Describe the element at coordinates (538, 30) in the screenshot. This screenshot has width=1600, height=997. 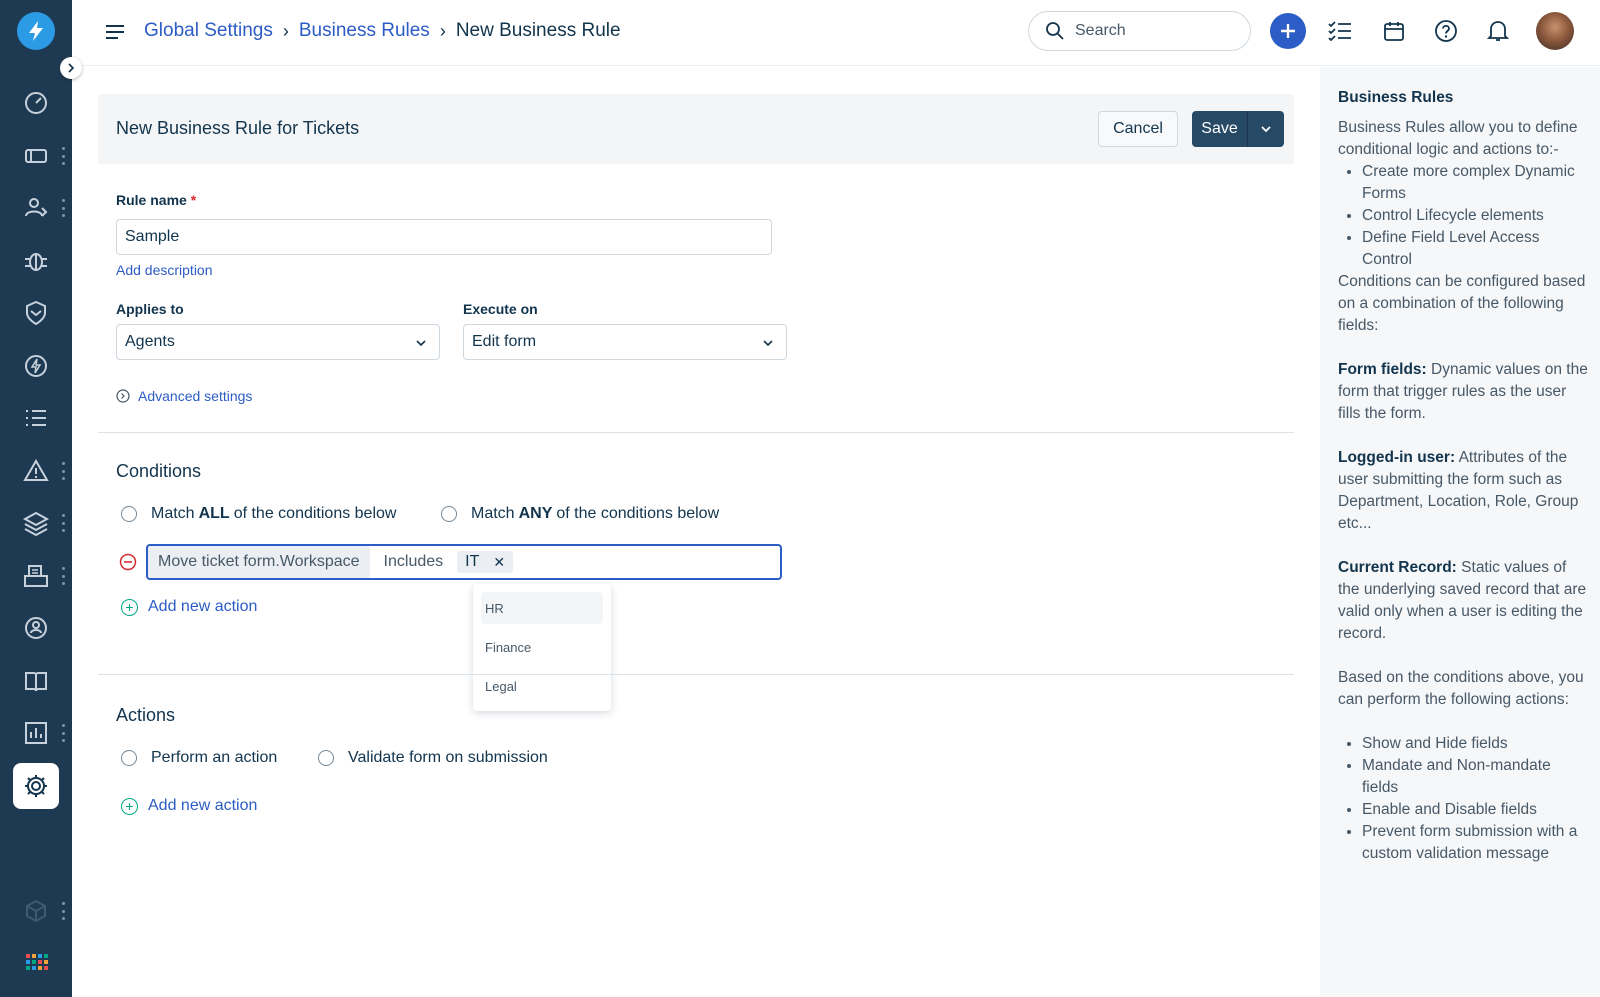
I see `breadcrumb-current: New Business Rule` at that location.